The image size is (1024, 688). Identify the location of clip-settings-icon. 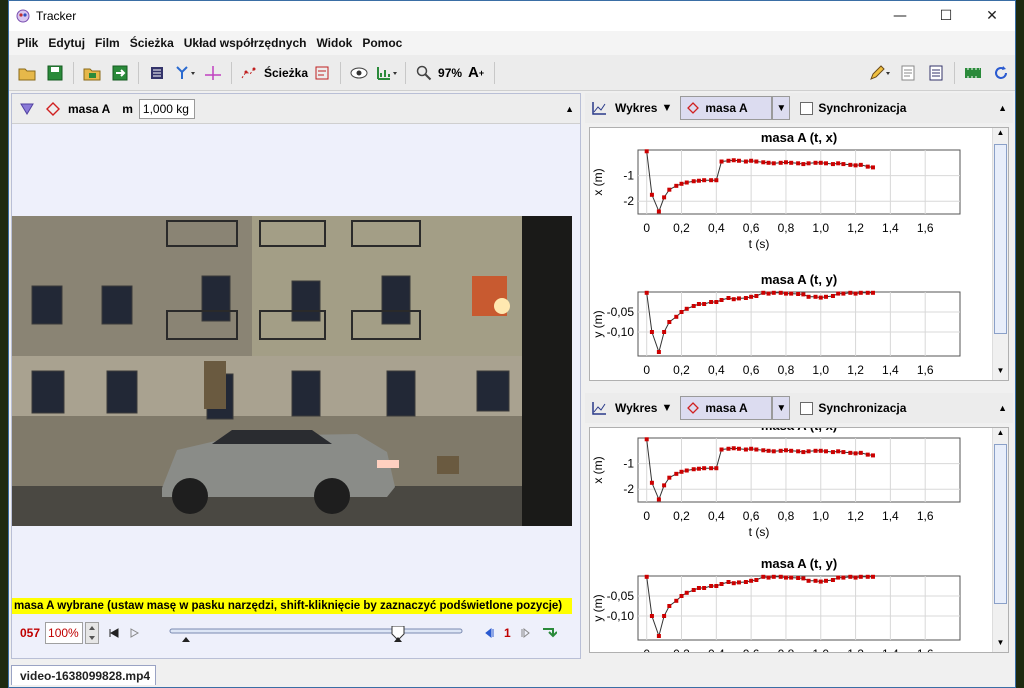
(157, 73).